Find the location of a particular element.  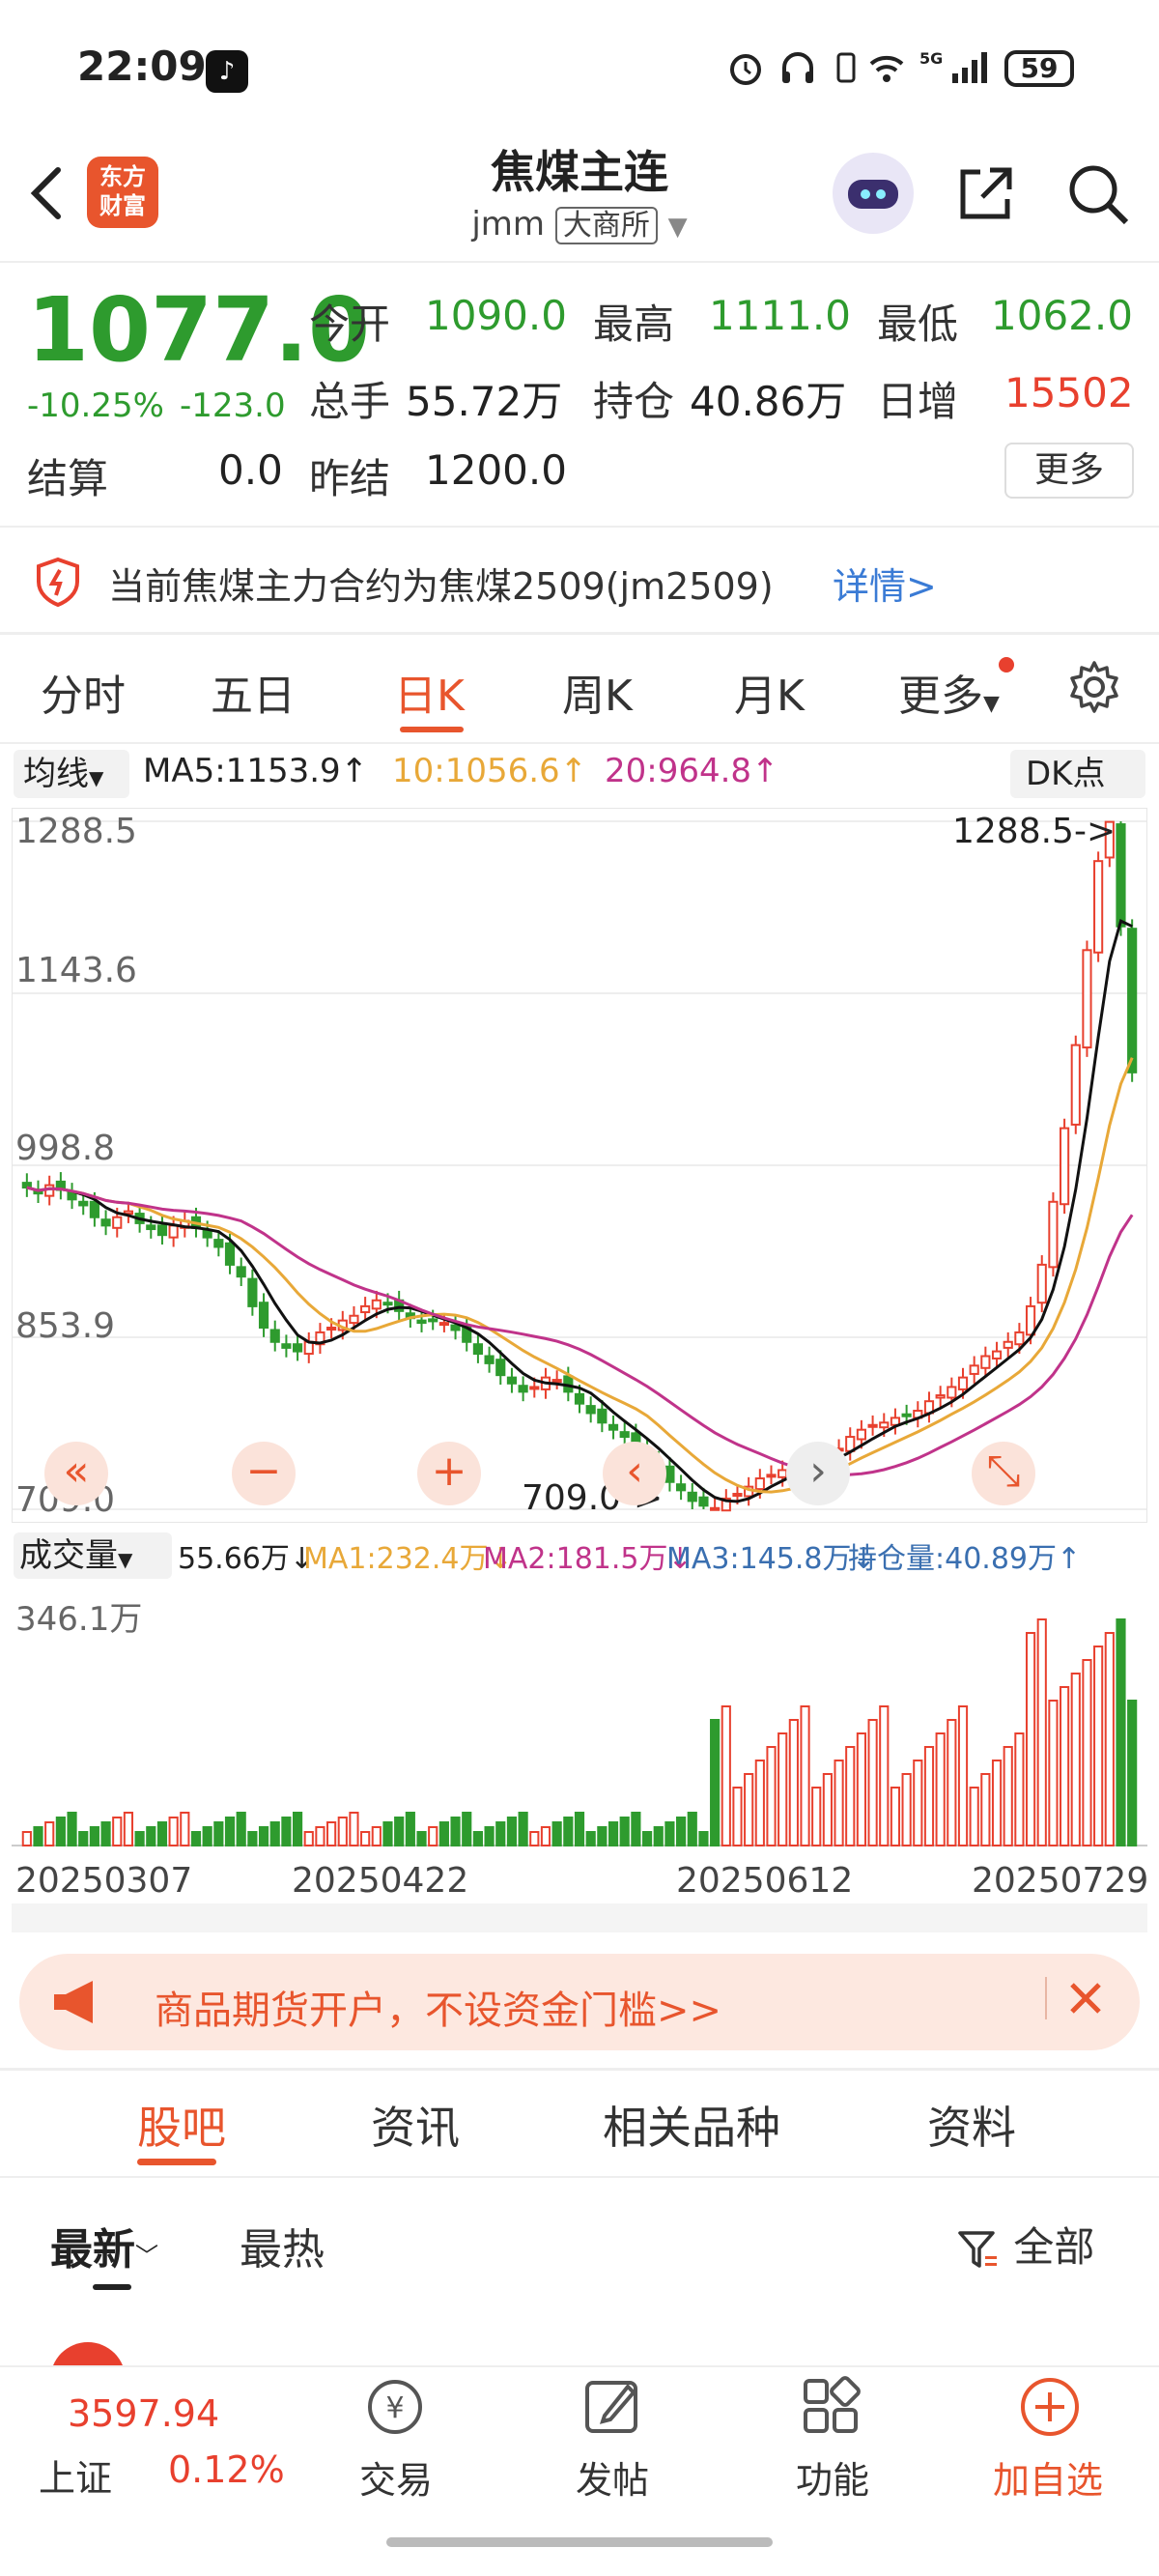

nav-trade: 交易 is located at coordinates (396, 2477).